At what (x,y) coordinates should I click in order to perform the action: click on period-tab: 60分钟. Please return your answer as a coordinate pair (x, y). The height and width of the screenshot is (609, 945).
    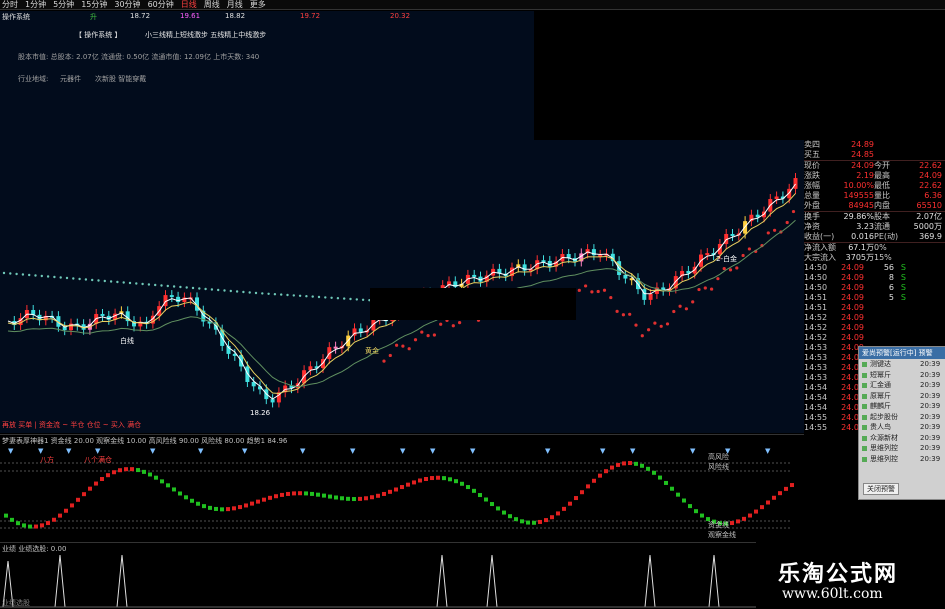
    Looking at the image, I should click on (161, 4).